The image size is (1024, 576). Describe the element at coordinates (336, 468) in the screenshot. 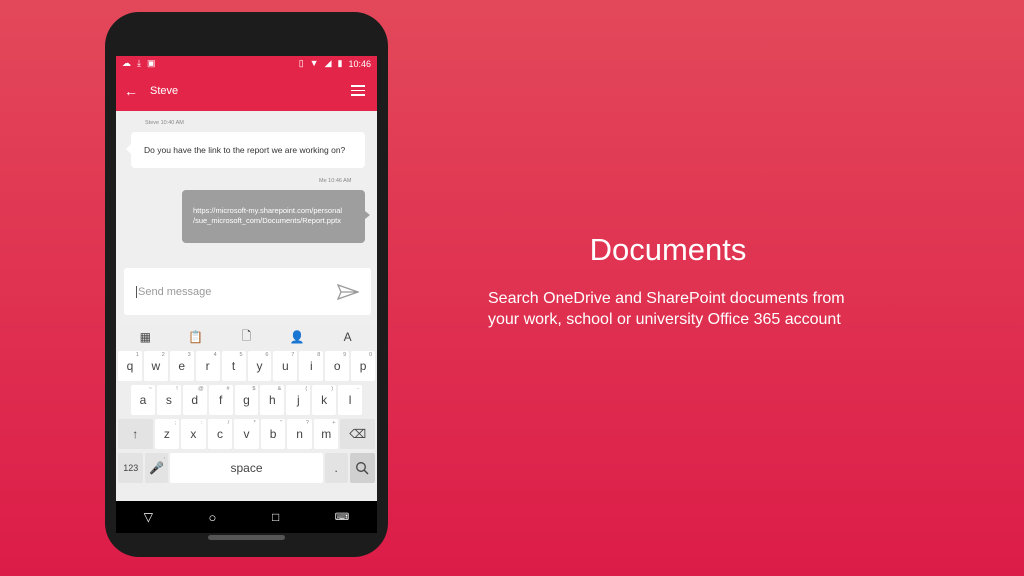

I see `period-key: .` at that location.